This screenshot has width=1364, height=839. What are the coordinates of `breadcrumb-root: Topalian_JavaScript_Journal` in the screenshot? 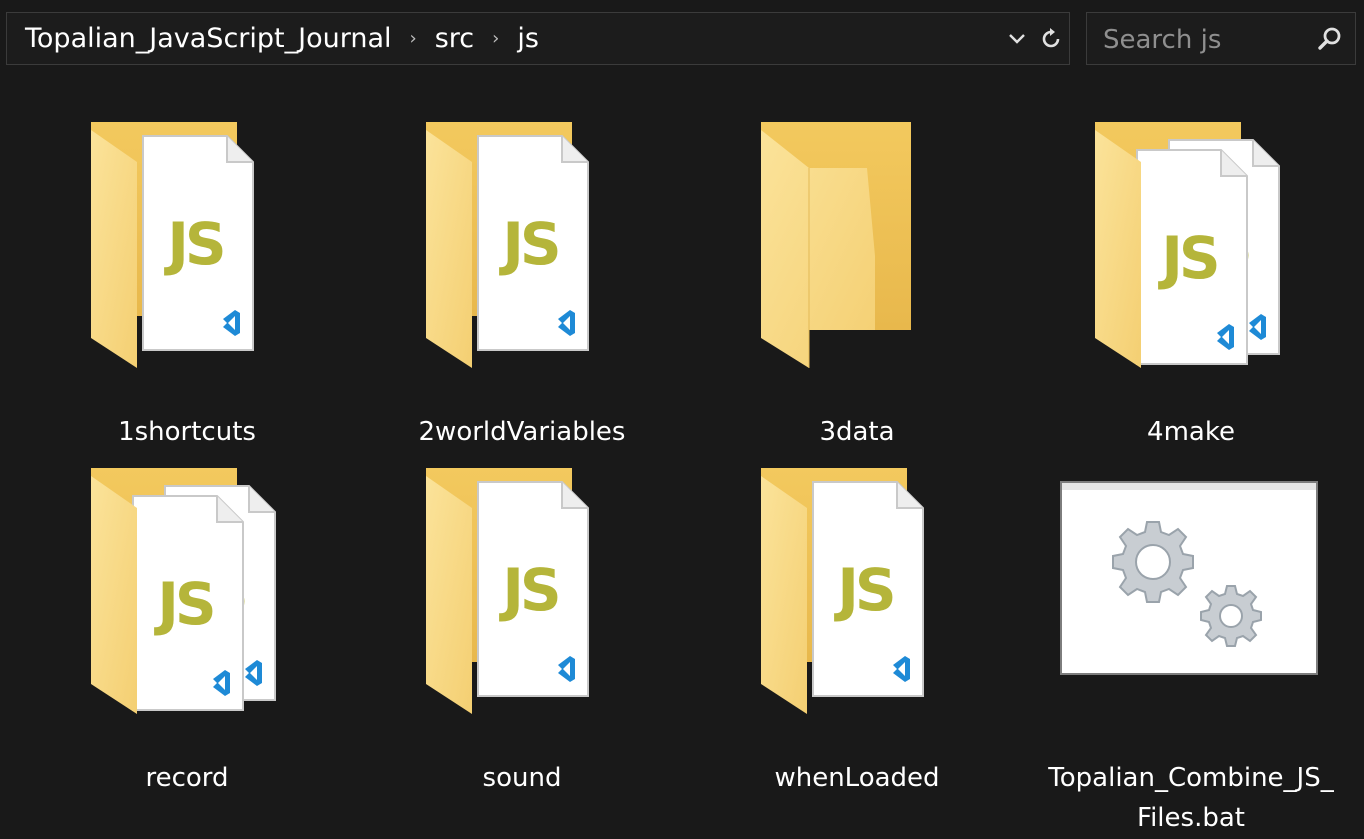 It's located at (208, 38).